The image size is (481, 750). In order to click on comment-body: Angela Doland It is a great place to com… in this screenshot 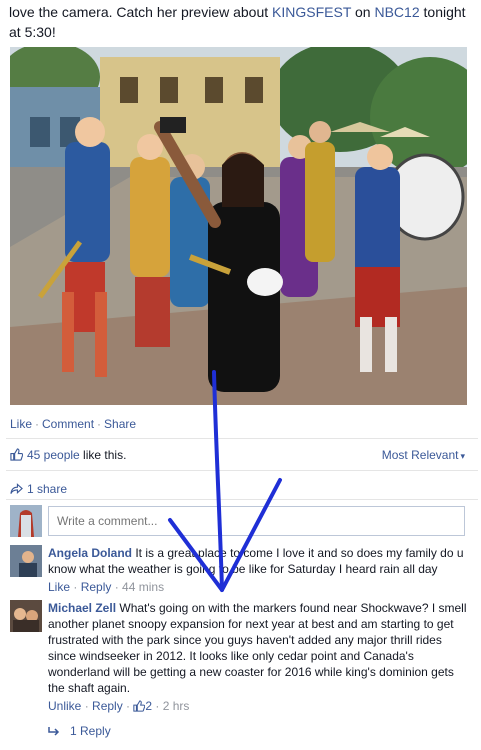, I will do `click(258, 561)`.